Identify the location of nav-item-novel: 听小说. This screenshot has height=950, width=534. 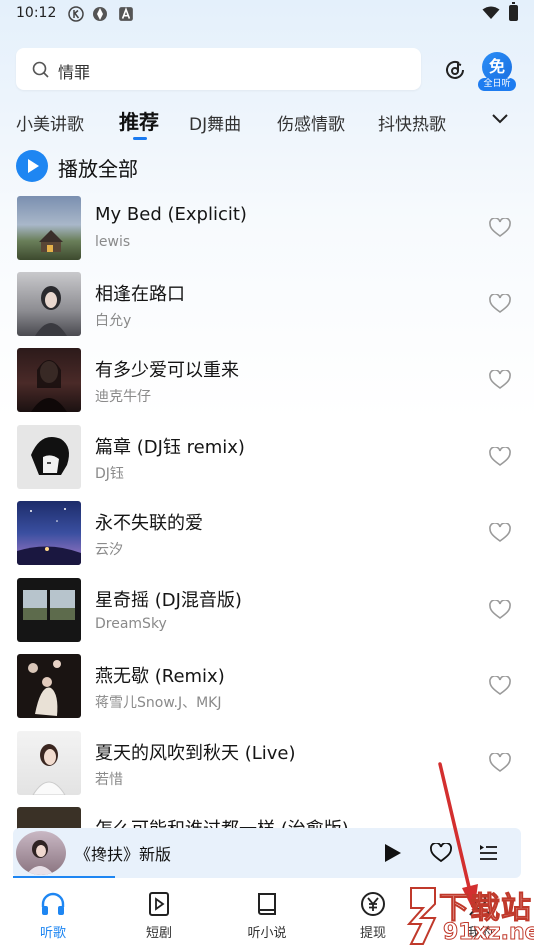
(267, 915).